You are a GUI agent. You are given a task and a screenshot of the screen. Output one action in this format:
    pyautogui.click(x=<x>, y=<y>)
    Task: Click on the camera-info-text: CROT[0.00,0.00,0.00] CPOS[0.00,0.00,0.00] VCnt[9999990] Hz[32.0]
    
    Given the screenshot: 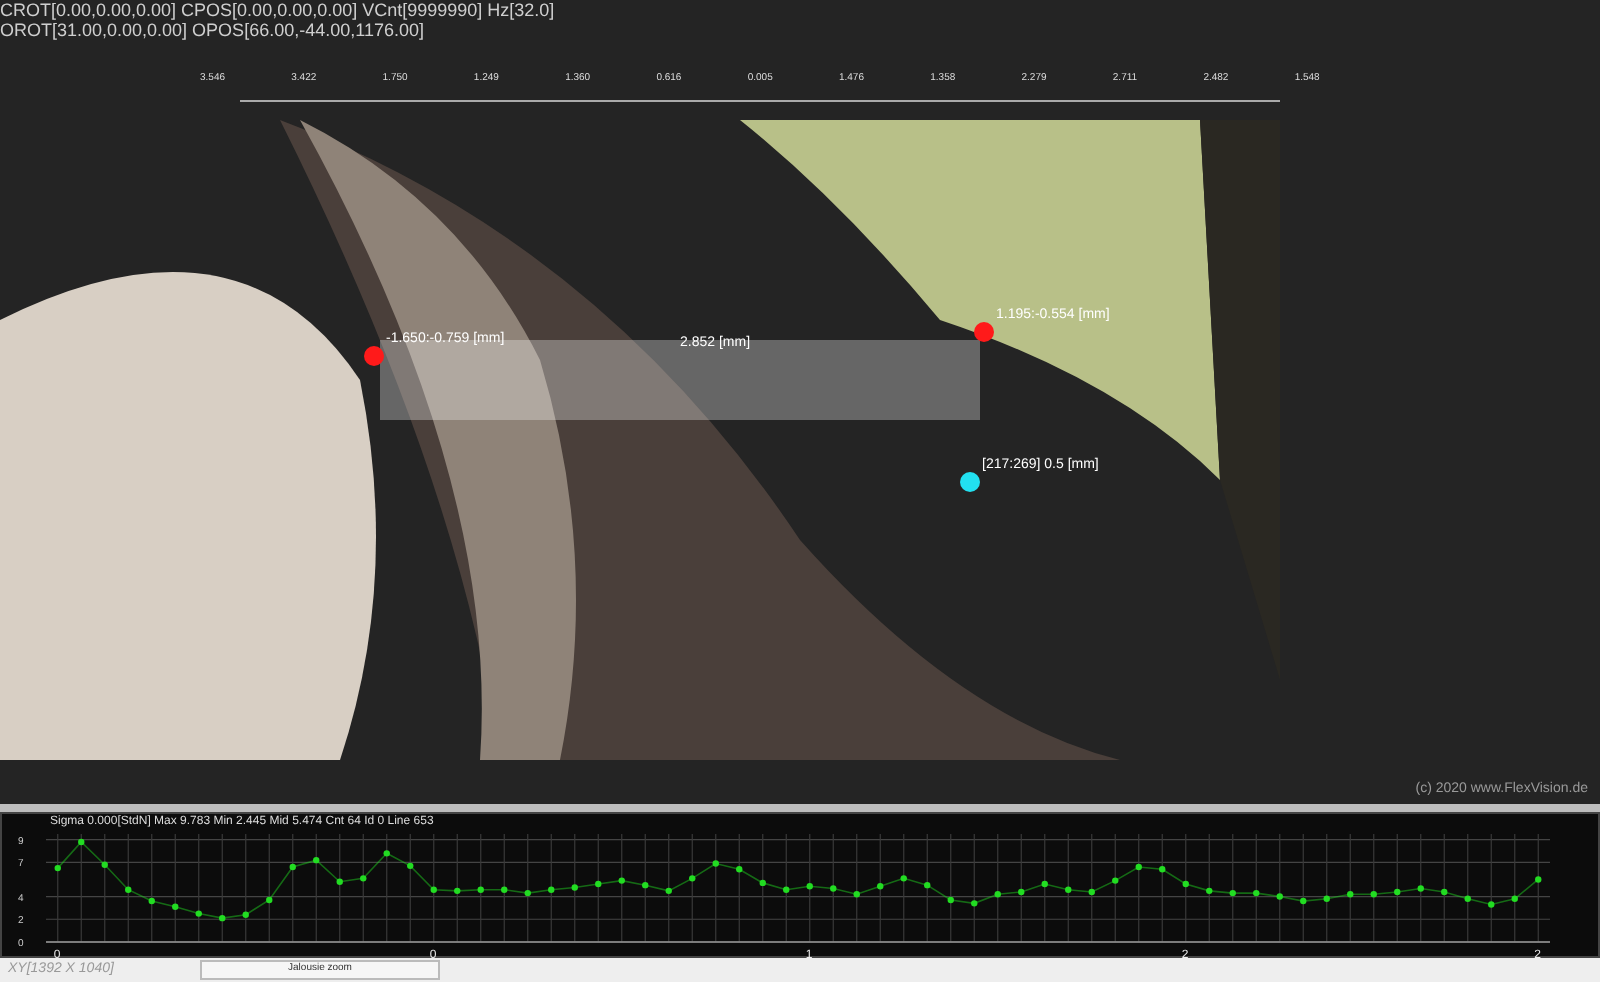 What is the action you would take?
    pyautogui.click(x=277, y=10)
    